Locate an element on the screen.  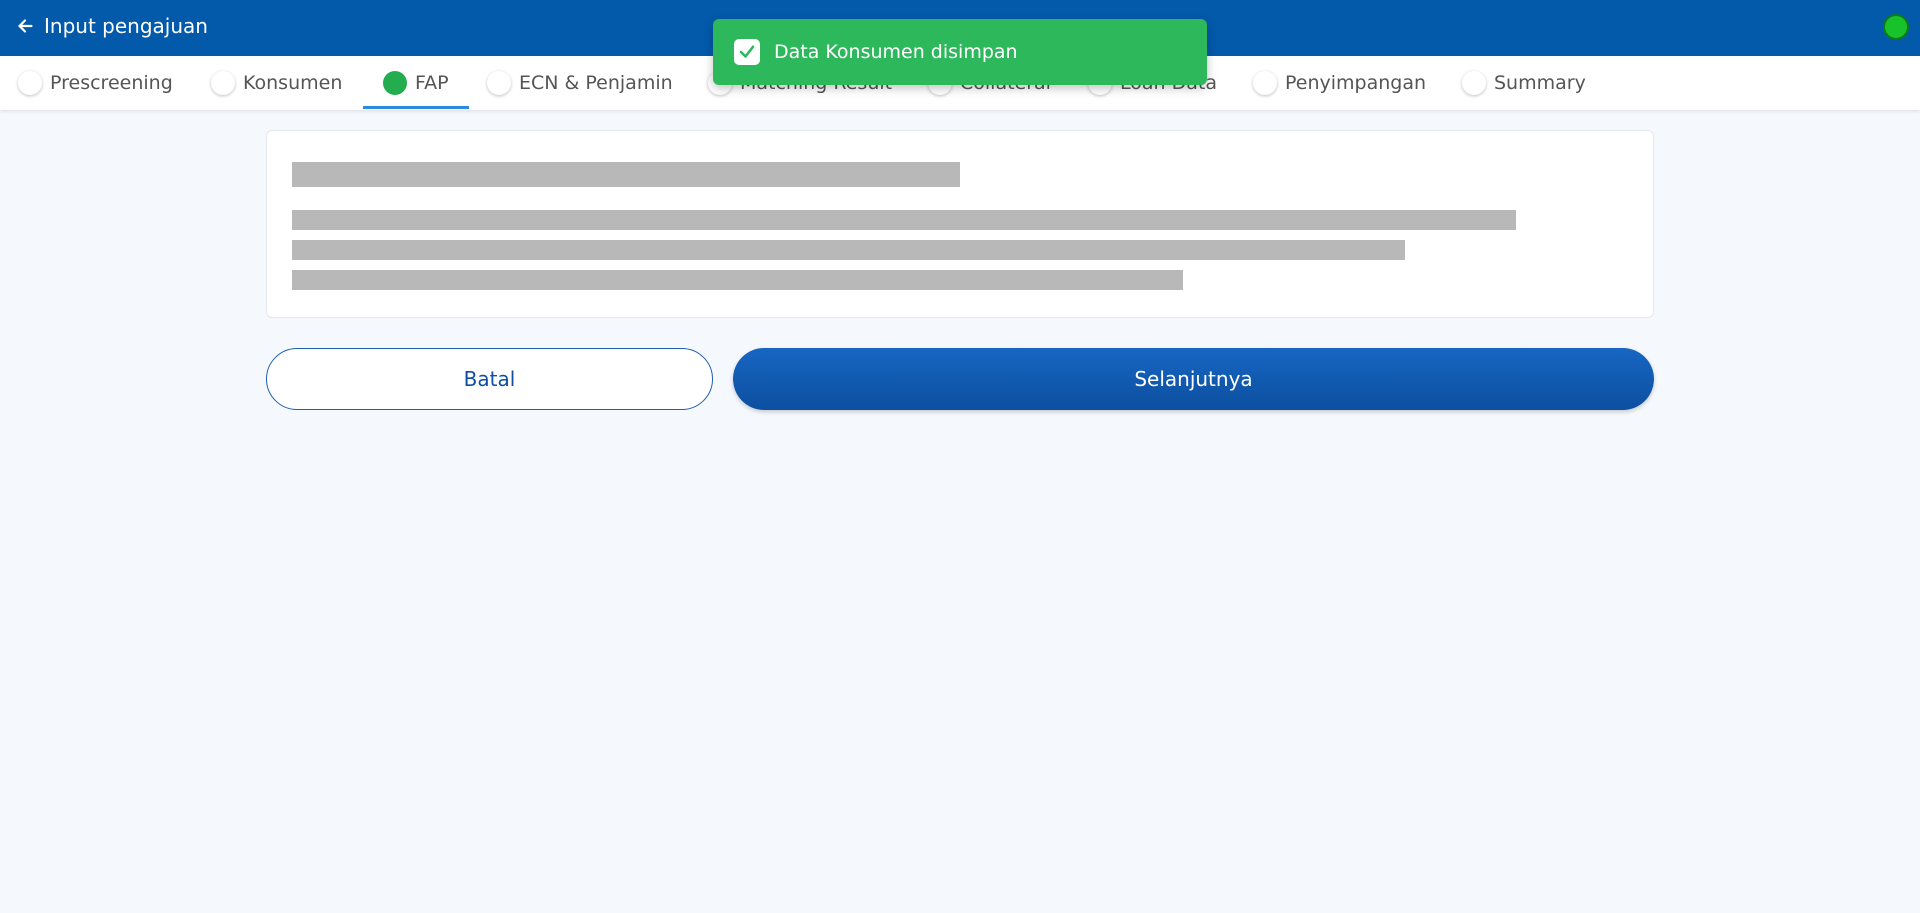
step-label: ECN & Penjamin is located at coordinates (596, 83).